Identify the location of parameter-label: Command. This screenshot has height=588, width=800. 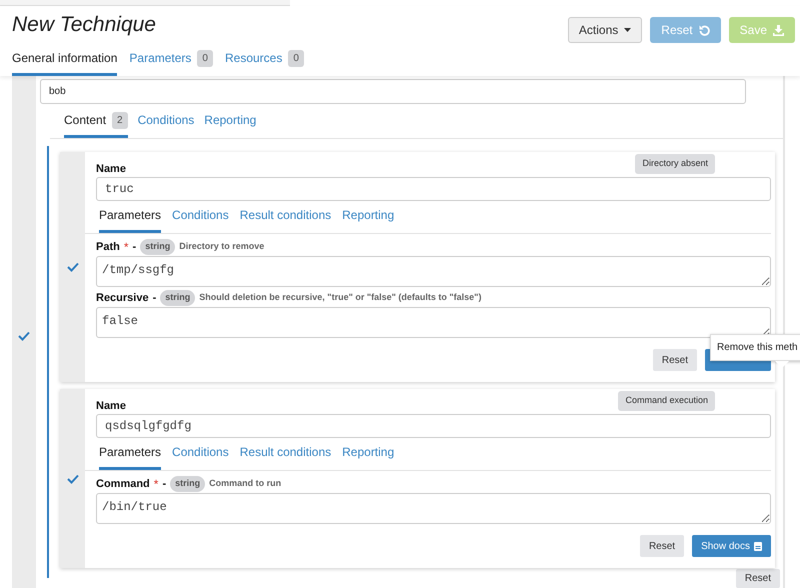
(123, 484).